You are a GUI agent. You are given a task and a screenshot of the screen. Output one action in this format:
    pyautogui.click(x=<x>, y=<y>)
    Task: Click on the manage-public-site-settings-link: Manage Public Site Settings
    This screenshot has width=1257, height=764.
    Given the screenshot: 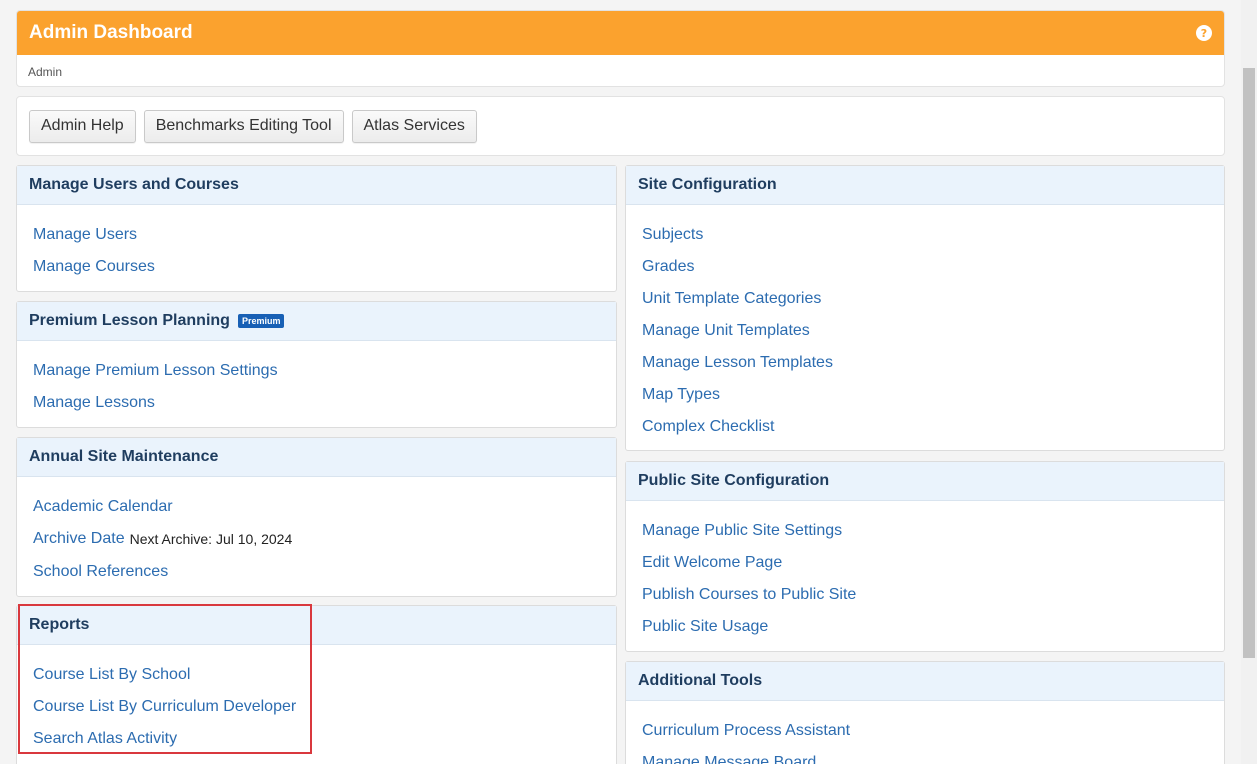 What is the action you would take?
    pyautogui.click(x=742, y=531)
    